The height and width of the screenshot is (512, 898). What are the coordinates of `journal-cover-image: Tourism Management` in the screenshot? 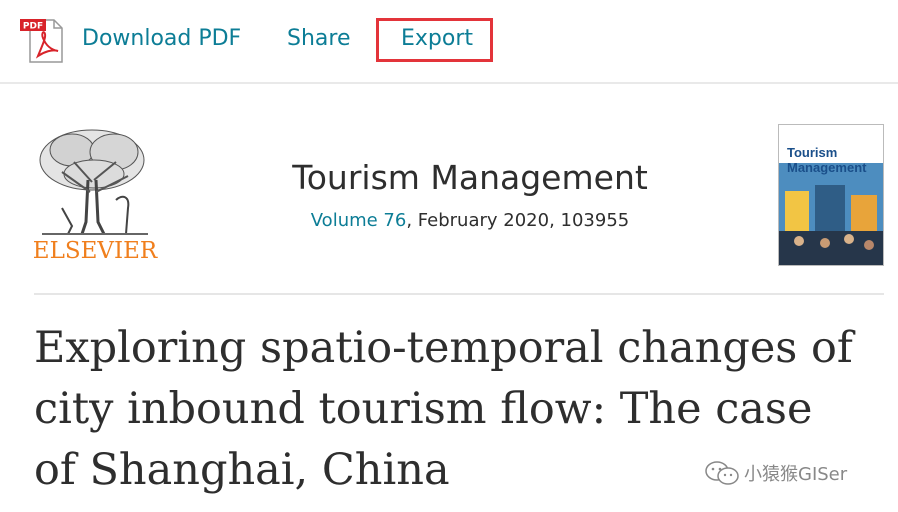 It's located at (831, 195).